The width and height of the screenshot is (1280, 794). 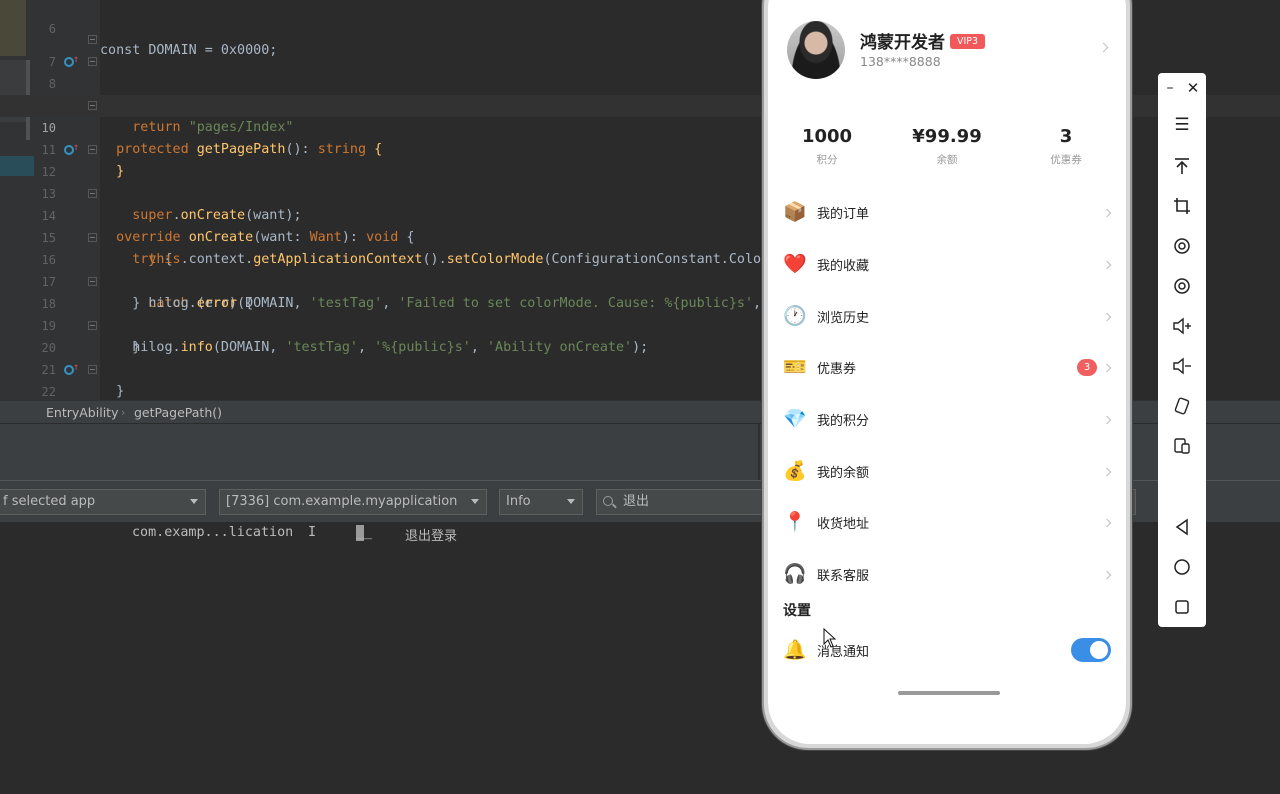 I want to click on log-message: 退出登录, so click(x=431, y=536).